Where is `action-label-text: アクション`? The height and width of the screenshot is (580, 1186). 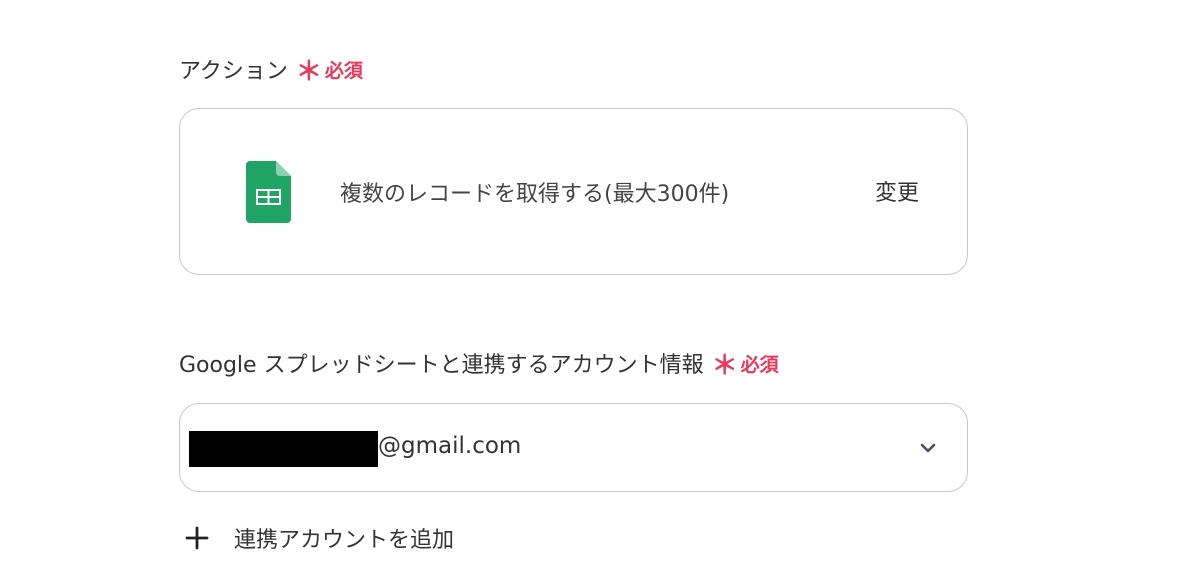
action-label-text: アクション is located at coordinates (233, 71).